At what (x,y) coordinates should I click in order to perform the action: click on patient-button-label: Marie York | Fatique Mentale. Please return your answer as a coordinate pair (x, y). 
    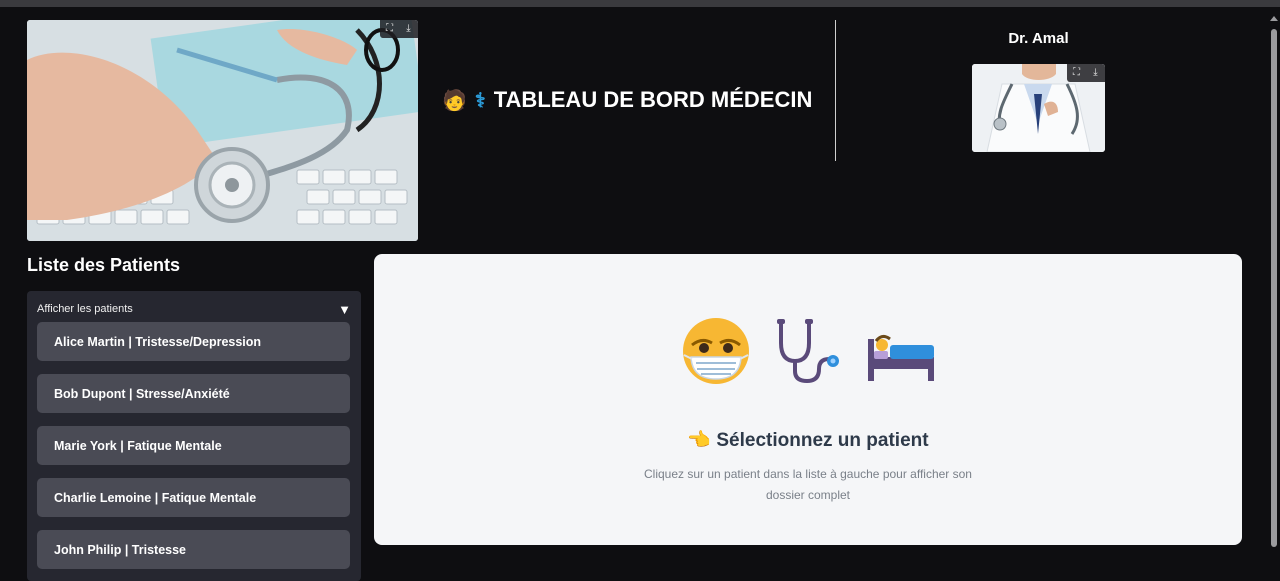
    Looking at the image, I should click on (138, 445).